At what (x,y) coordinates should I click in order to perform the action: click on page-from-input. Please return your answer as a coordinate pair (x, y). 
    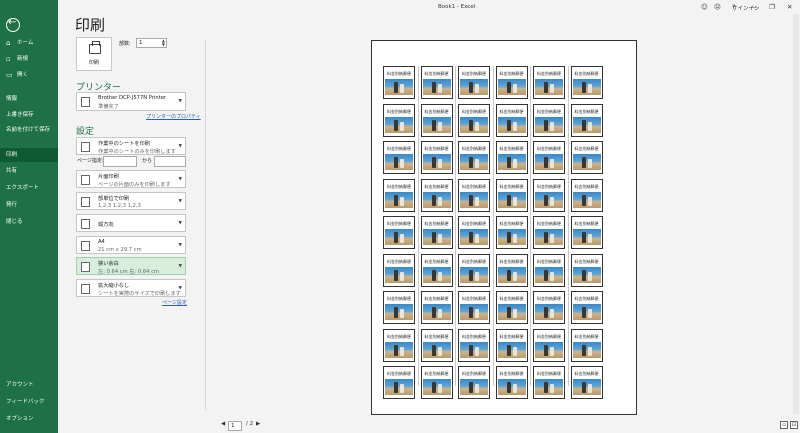
    Looking at the image, I should click on (120, 161).